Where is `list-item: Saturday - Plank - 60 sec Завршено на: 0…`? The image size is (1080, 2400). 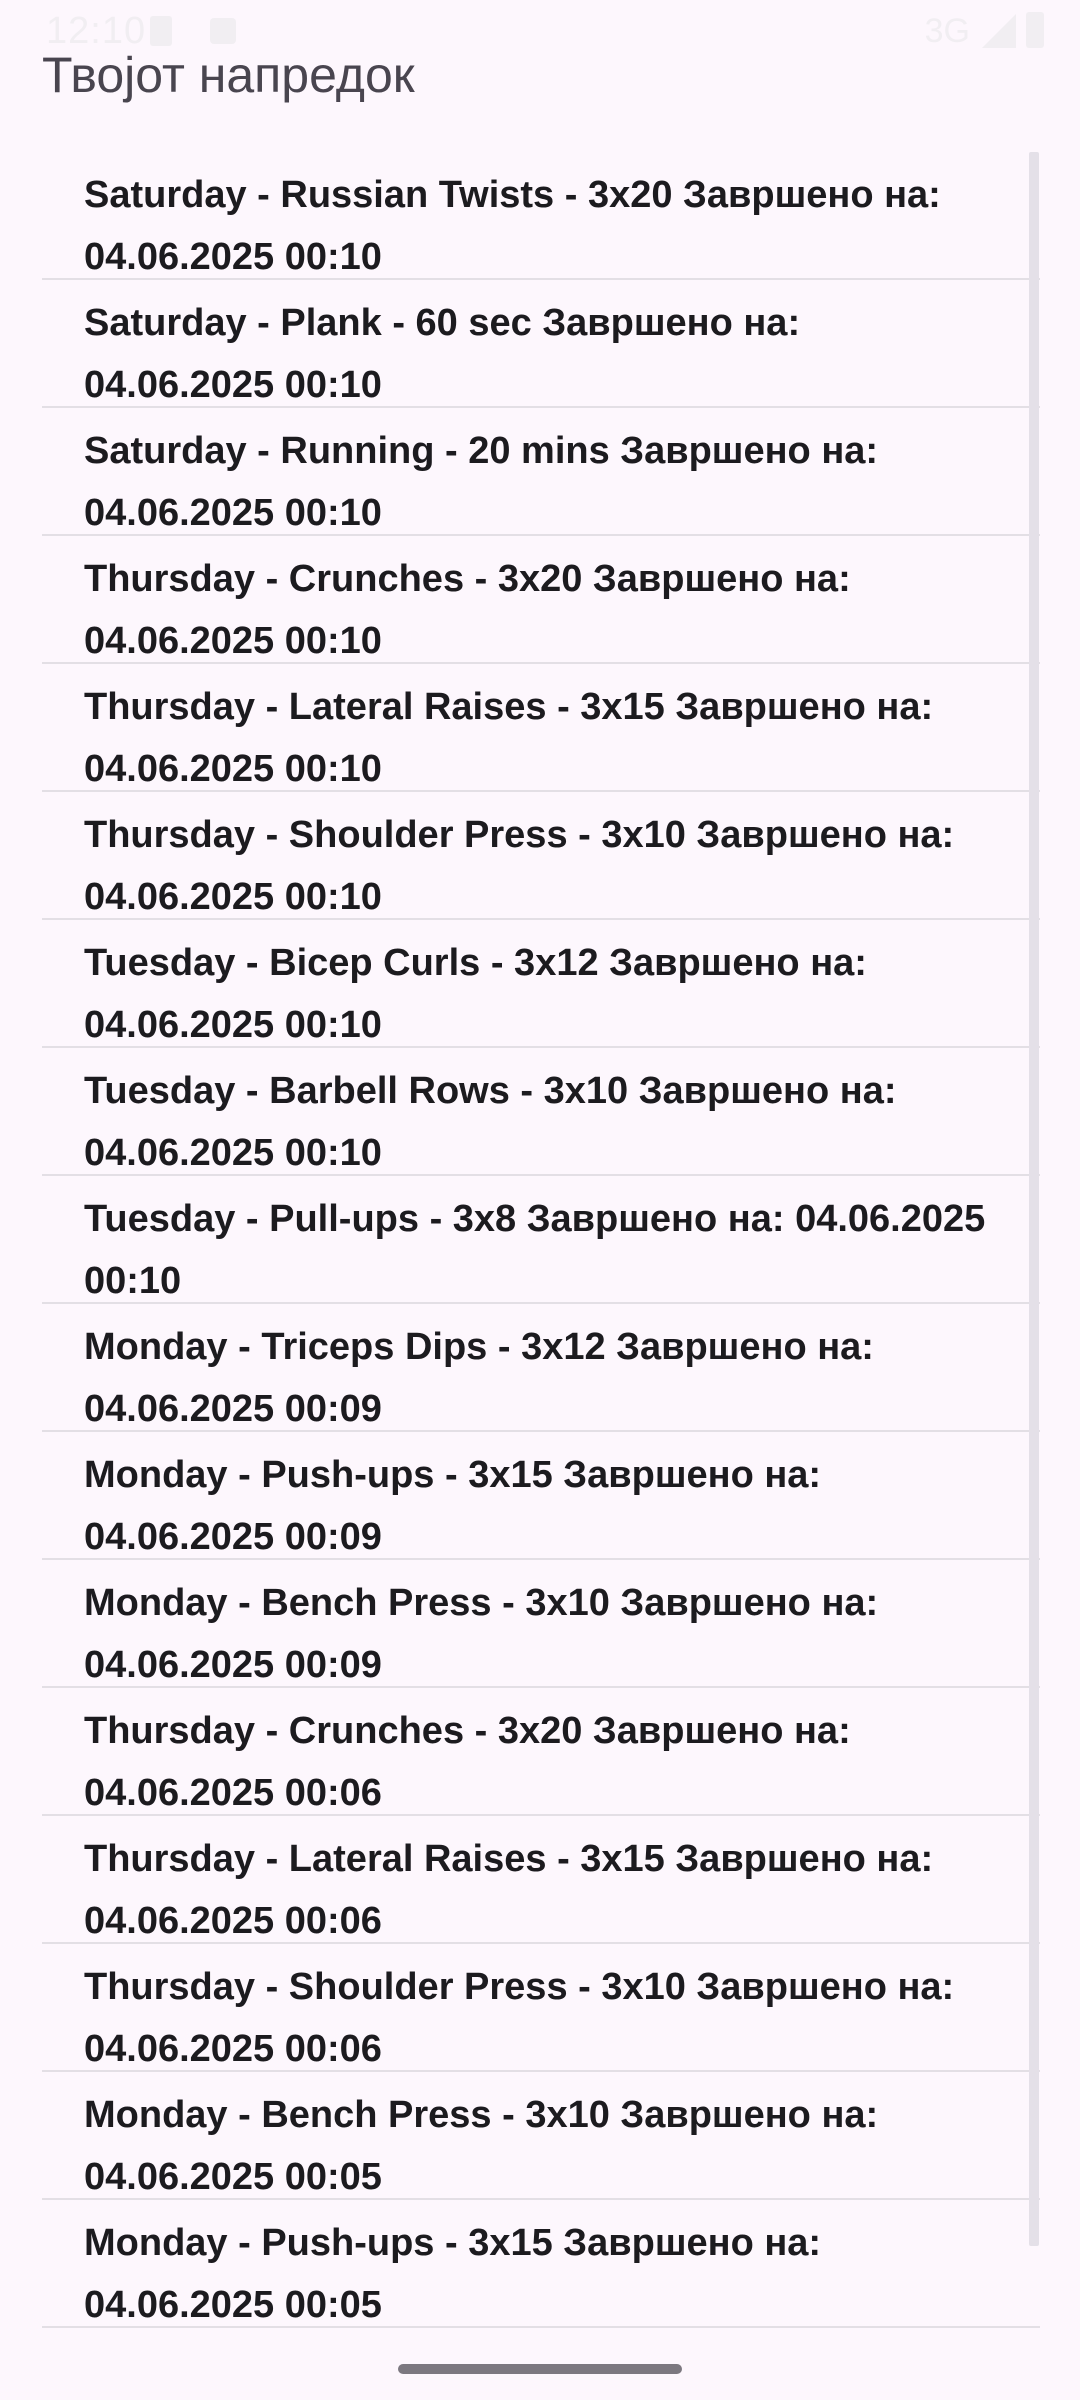
list-item: Saturday - Plank - 60 sec Завршено на: 0… is located at coordinates (541, 344).